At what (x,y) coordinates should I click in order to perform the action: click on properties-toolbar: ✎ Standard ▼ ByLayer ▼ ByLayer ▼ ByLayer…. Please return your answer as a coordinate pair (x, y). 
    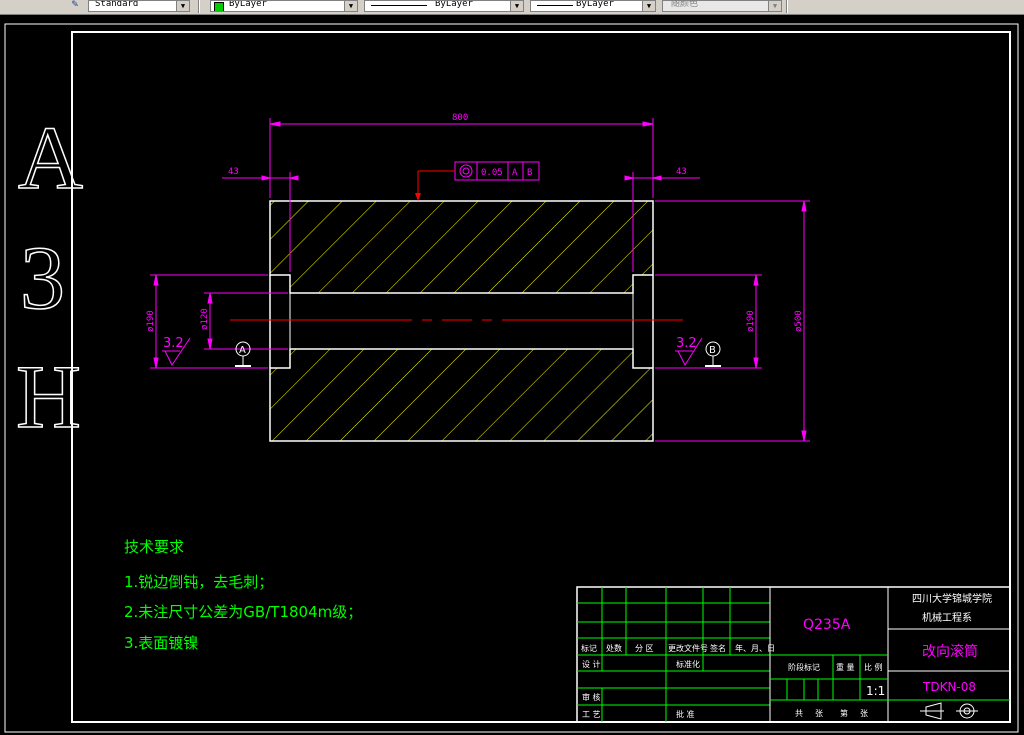
    Looking at the image, I should click on (512, 7).